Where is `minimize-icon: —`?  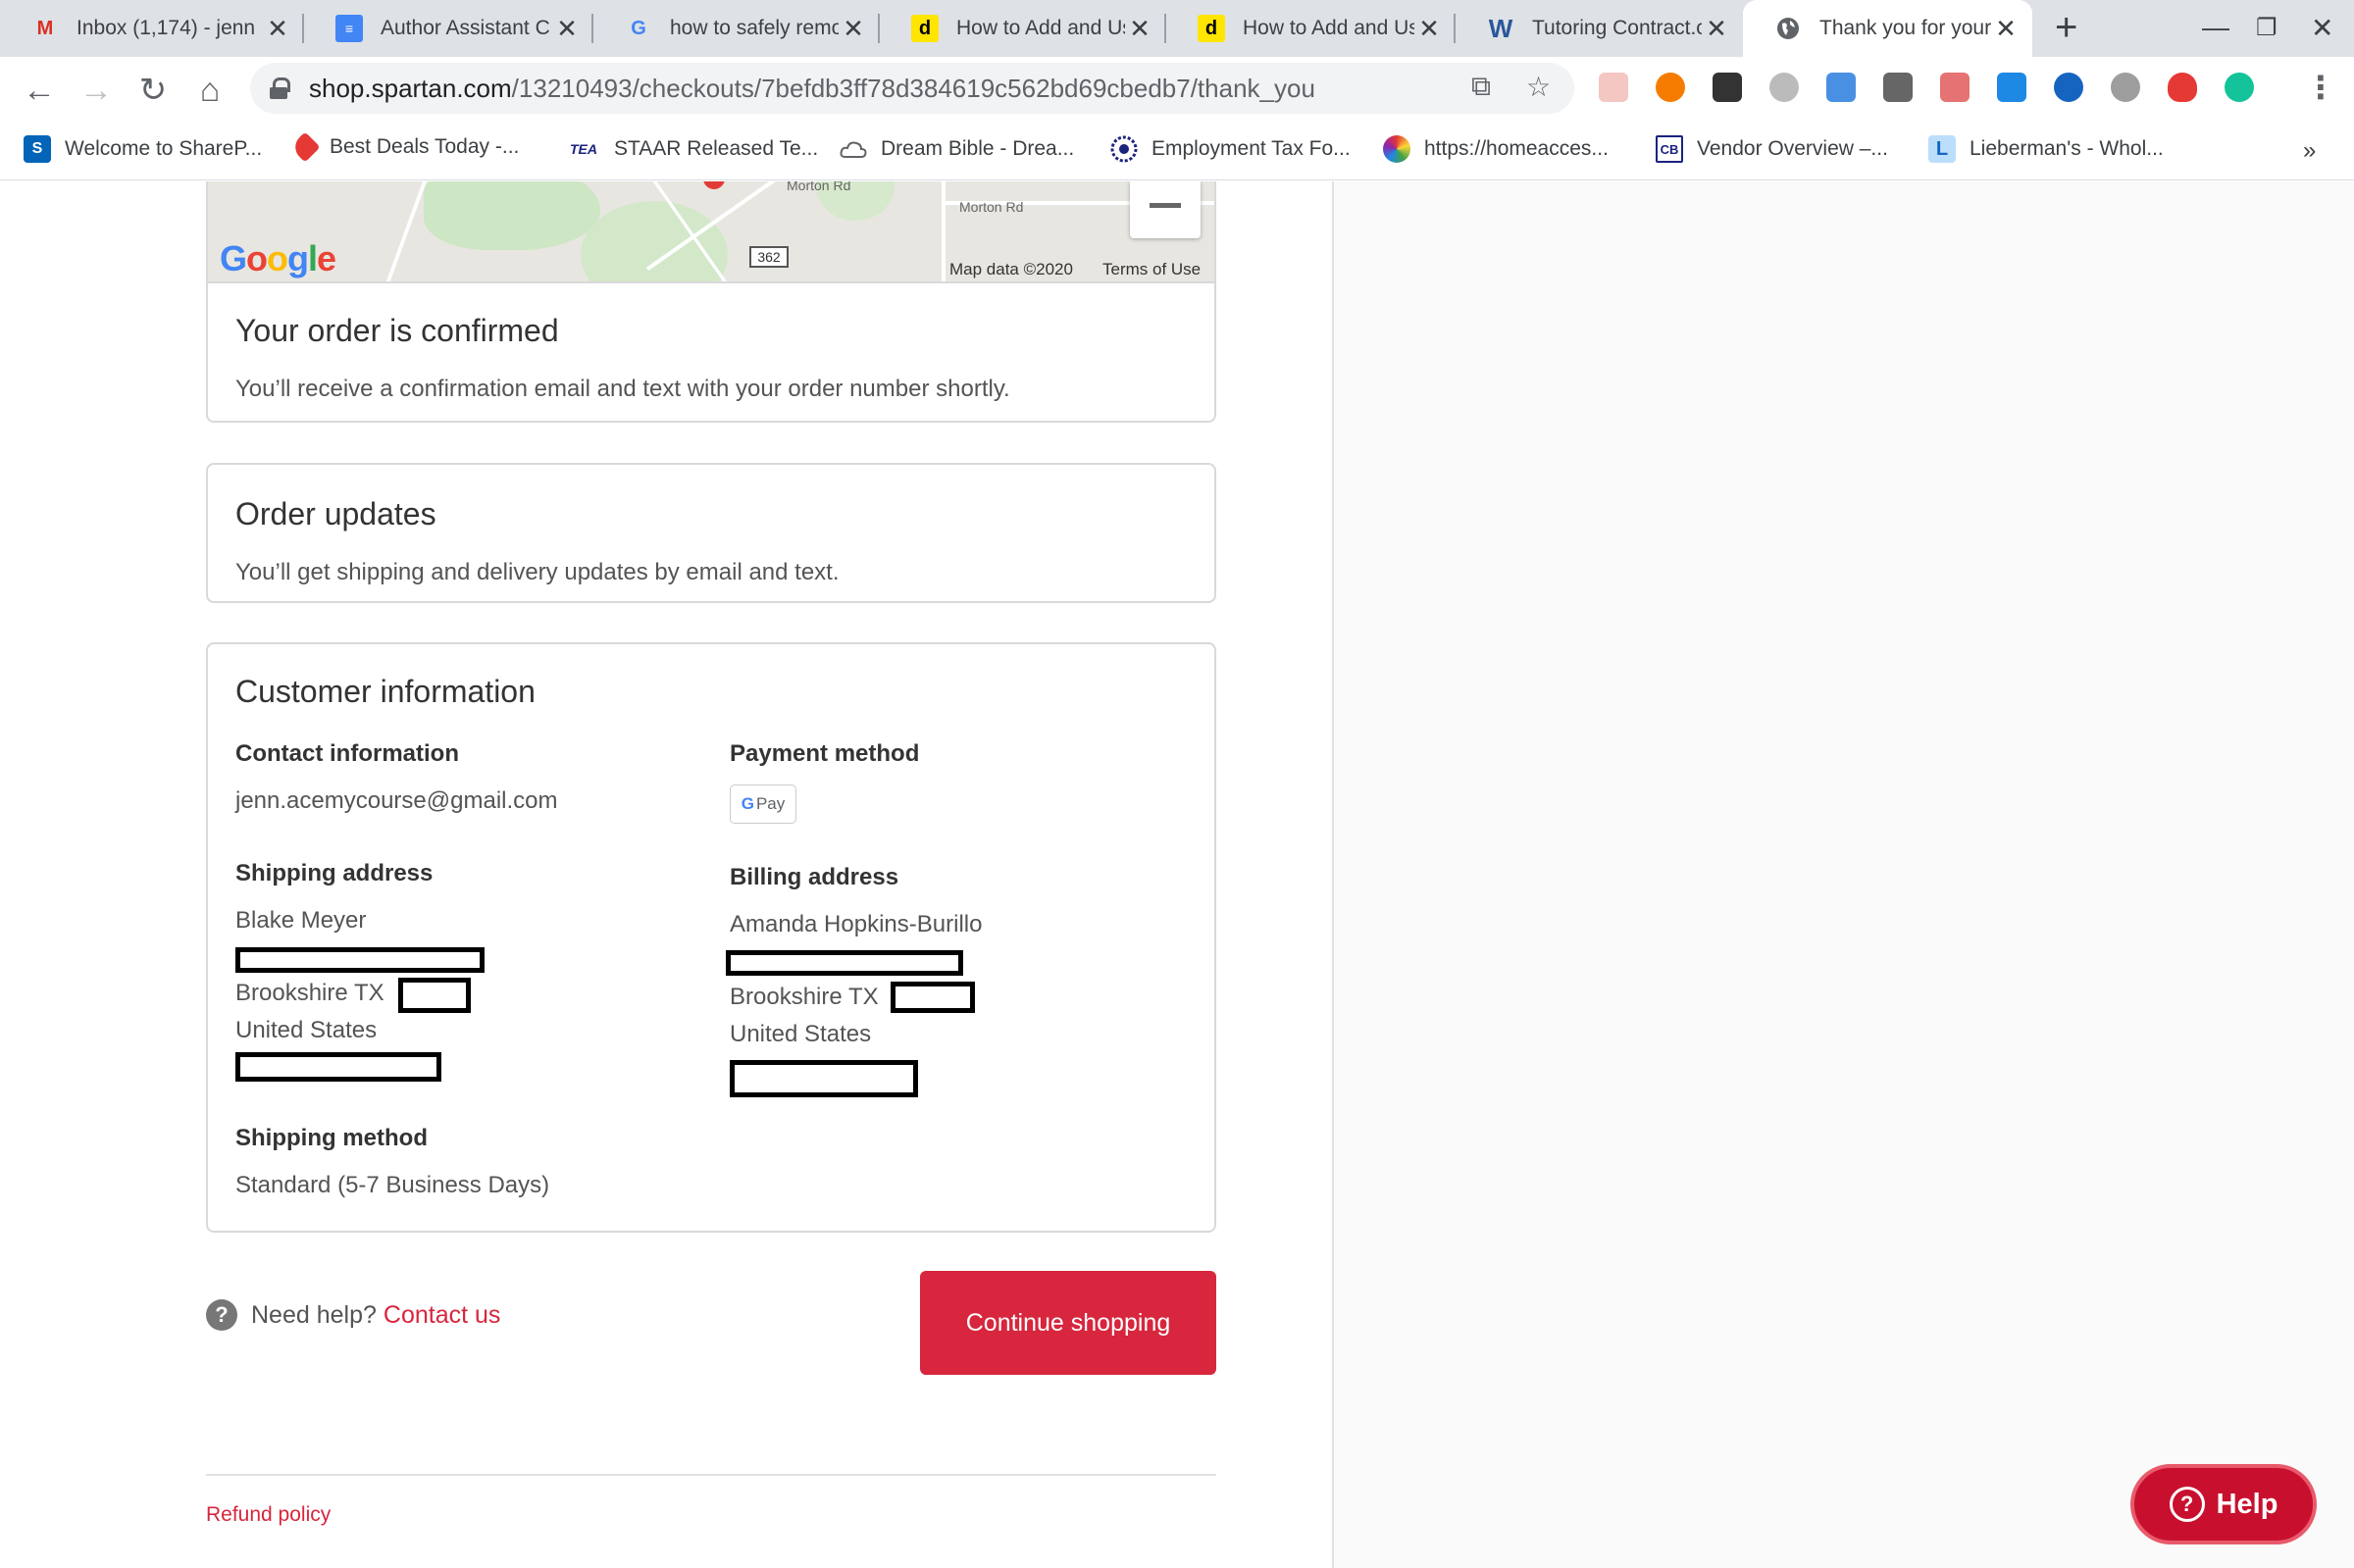 minimize-icon: — is located at coordinates (2215, 27).